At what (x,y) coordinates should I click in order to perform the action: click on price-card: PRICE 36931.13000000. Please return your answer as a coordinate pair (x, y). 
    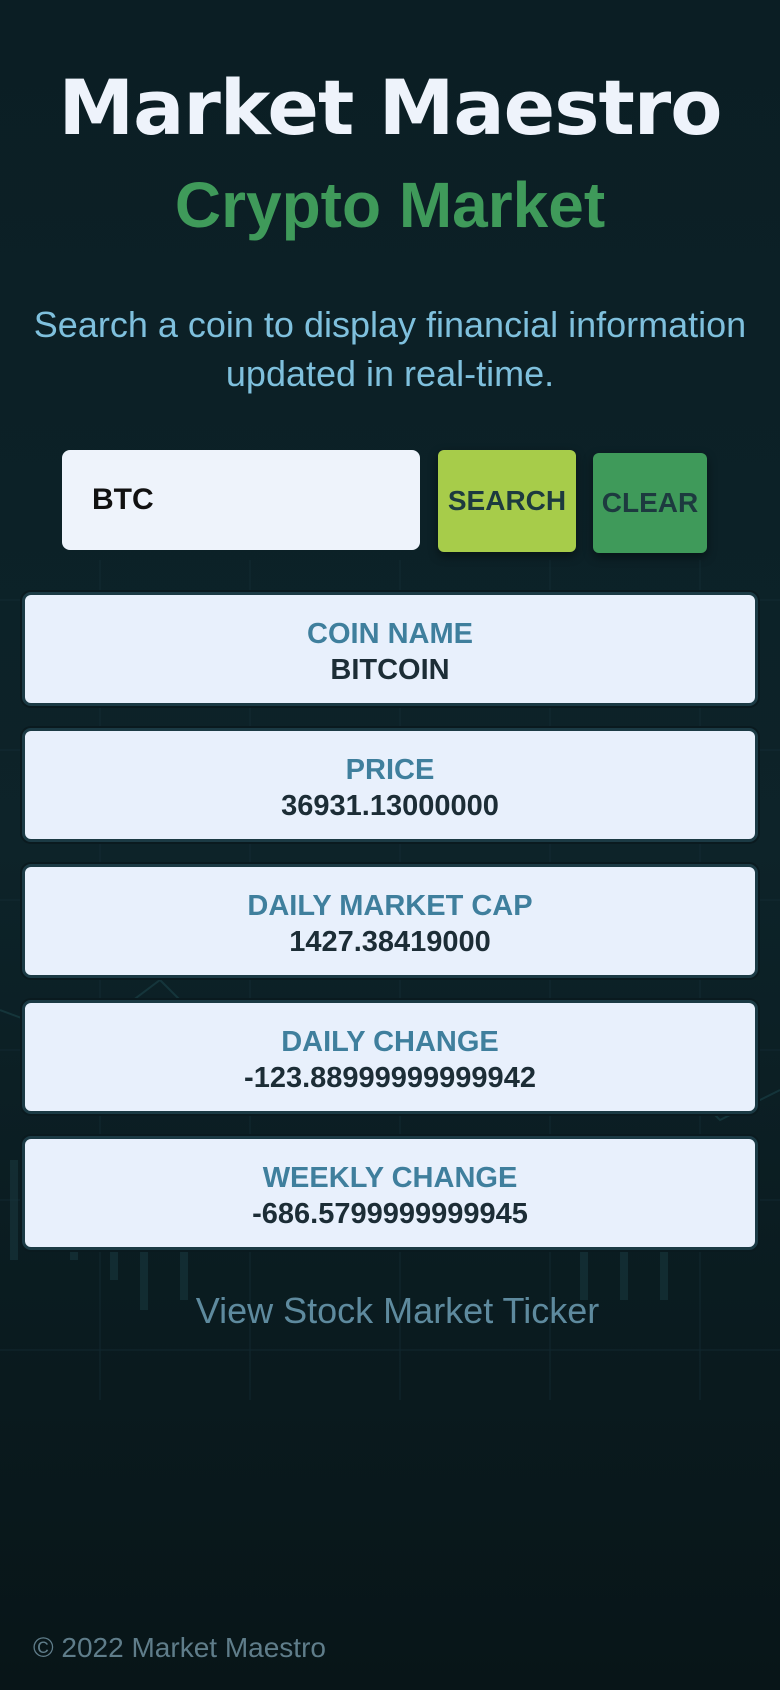
    Looking at the image, I should click on (390, 785).